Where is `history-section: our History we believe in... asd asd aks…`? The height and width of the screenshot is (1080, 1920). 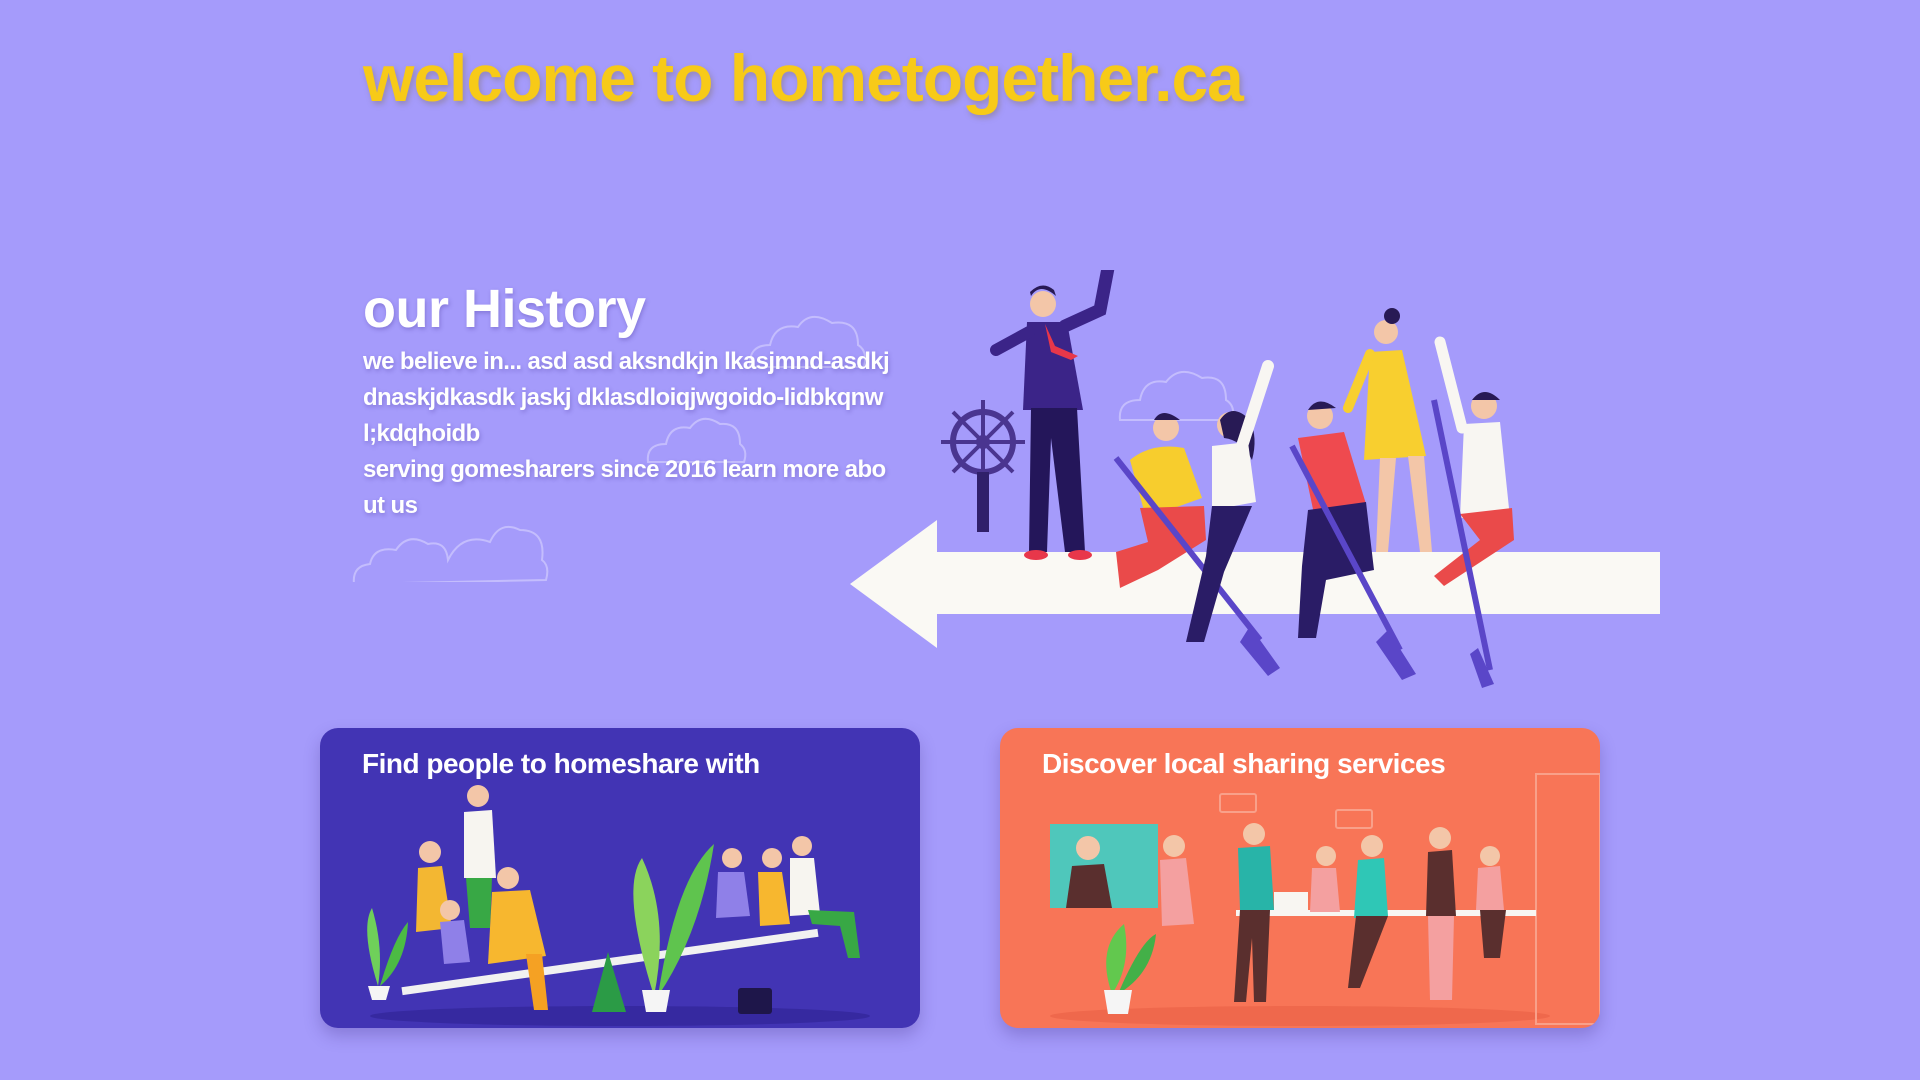
history-section: our History we believe in... asd asd aks… is located at coordinates (628, 401).